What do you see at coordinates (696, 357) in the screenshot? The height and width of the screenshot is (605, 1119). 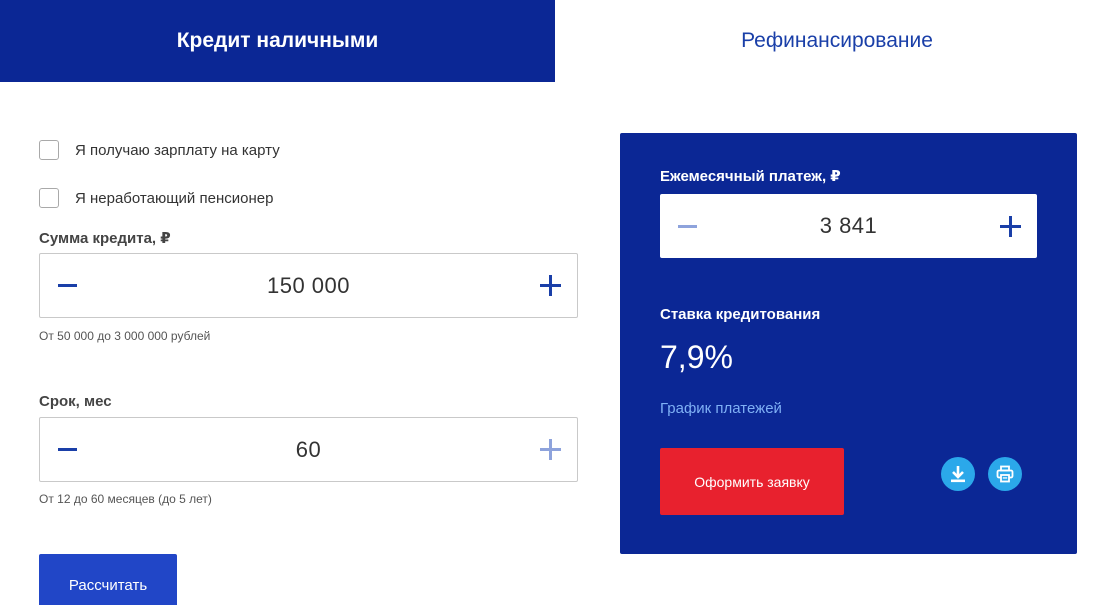 I see `rate-value: 7,9%` at bounding box center [696, 357].